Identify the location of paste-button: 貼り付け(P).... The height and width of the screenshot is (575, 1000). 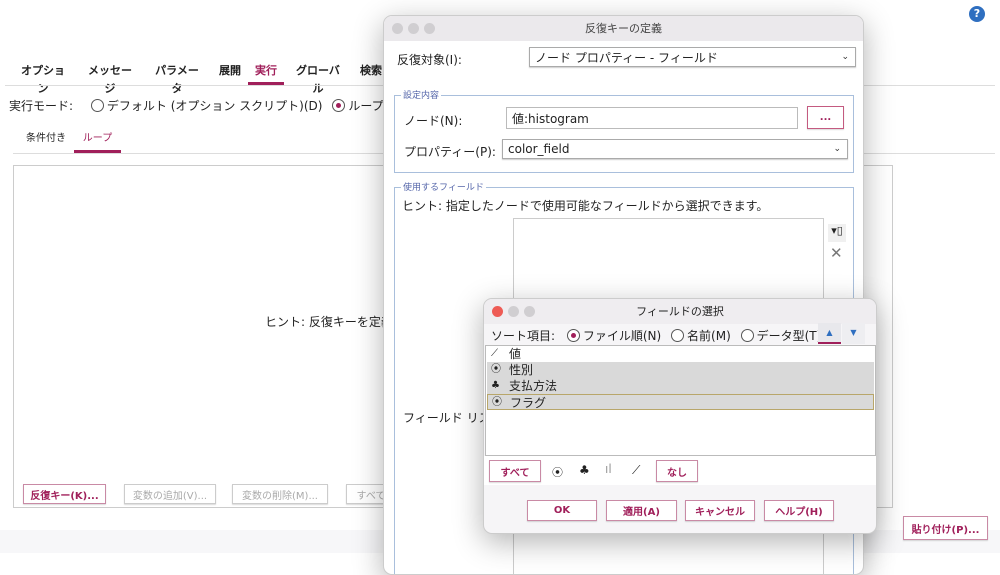
(945, 528).